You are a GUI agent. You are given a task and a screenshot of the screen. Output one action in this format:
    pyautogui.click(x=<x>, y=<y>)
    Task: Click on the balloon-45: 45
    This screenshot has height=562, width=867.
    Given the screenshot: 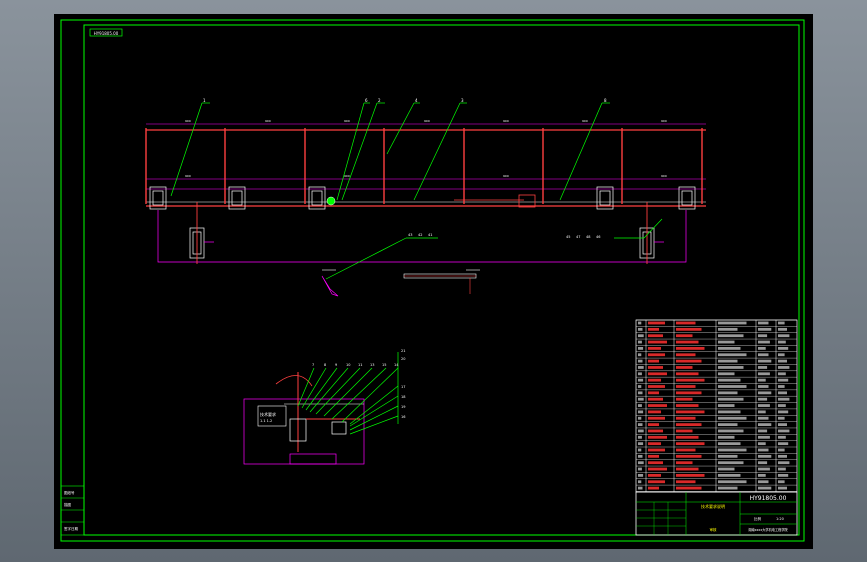 What is the action you would take?
    pyautogui.click(x=568, y=237)
    